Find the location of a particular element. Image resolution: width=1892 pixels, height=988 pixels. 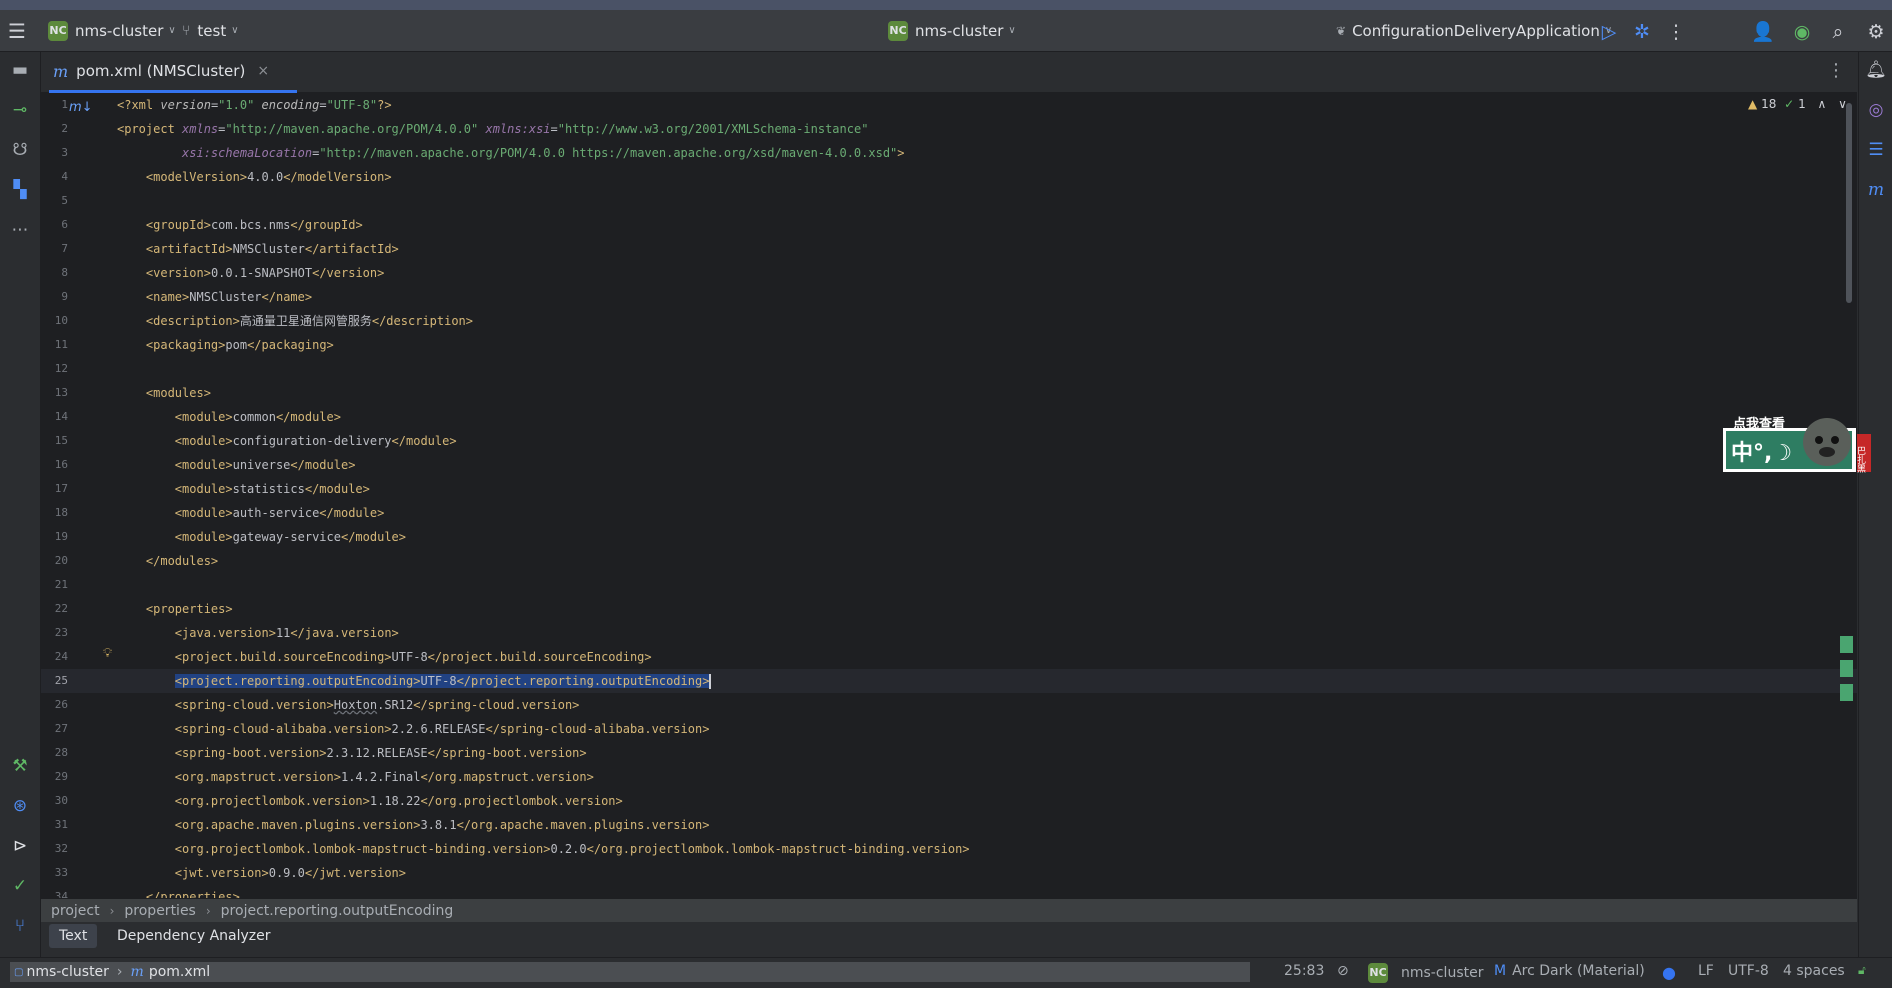

file-encoding: UTF-8 is located at coordinates (1748, 971).